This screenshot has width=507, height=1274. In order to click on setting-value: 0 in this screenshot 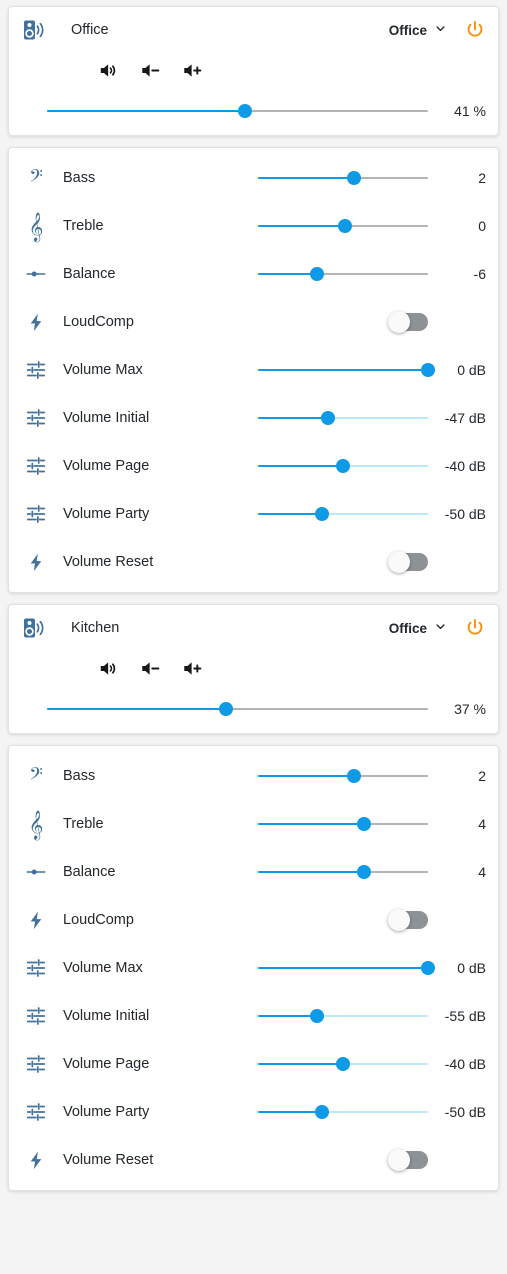, I will do `click(482, 226)`.